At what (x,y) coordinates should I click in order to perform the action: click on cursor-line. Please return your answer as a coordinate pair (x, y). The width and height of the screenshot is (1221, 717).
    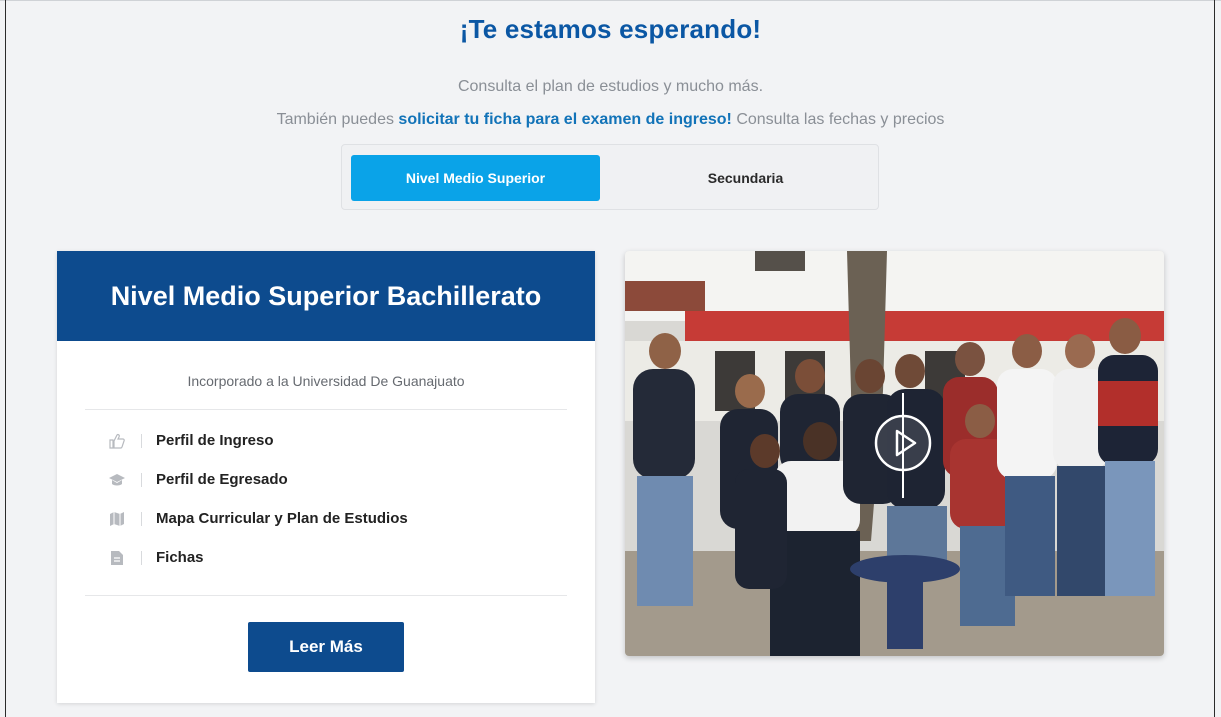
    Looking at the image, I should click on (903, 445).